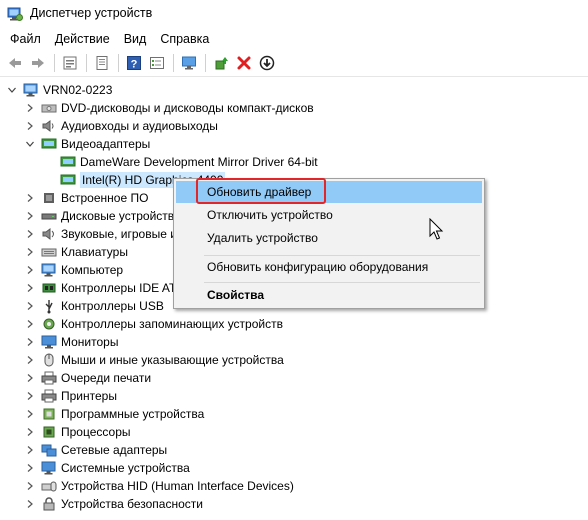  What do you see at coordinates (49, 378) in the screenshot?
I see `print-queue-icon` at bounding box center [49, 378].